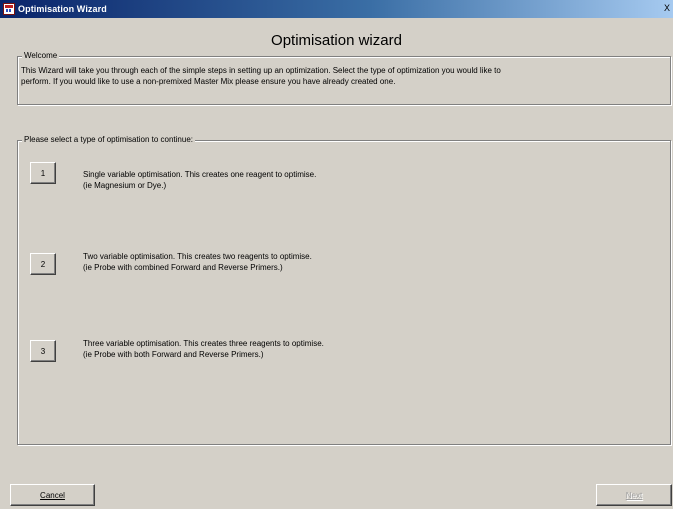 Image resolution: width=673 pixels, height=509 pixels. I want to click on next-button-label: Next, so click(634, 495).